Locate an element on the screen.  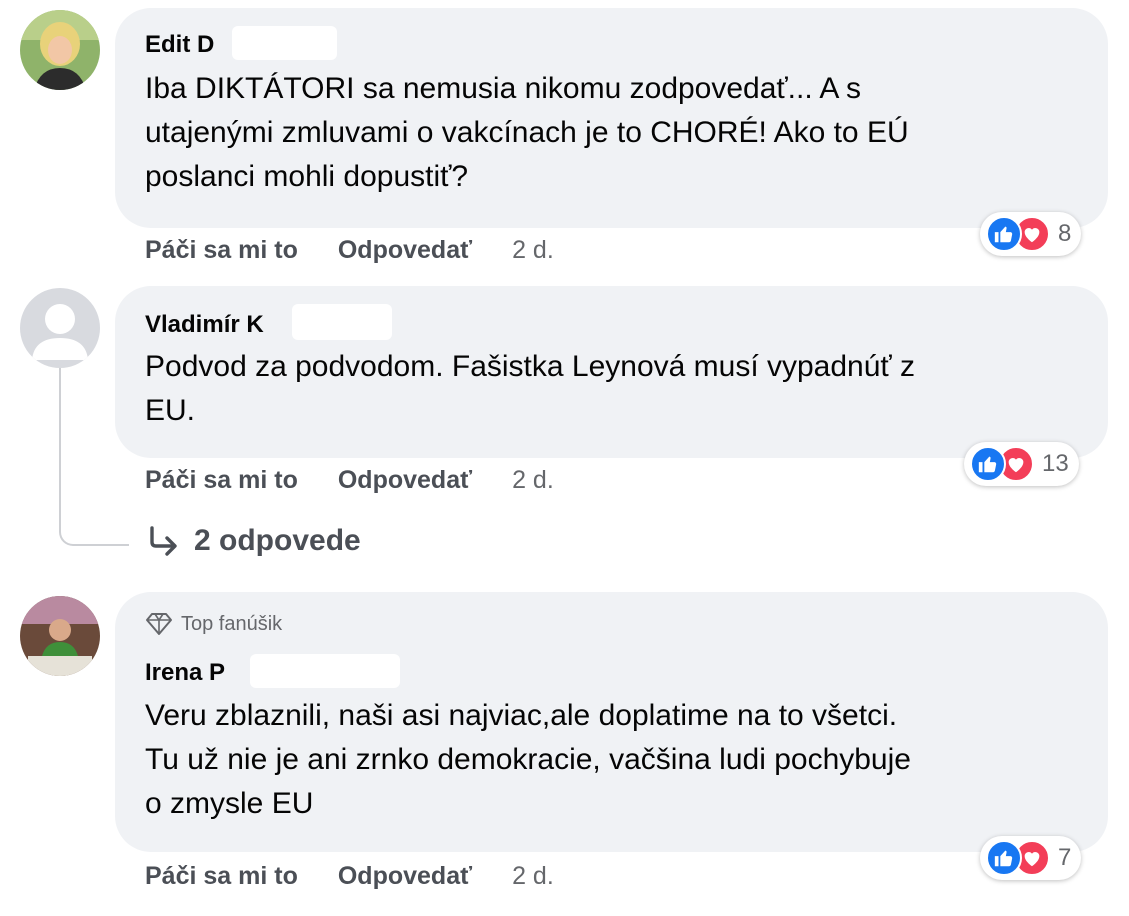
diamond-icon is located at coordinates (159, 624).